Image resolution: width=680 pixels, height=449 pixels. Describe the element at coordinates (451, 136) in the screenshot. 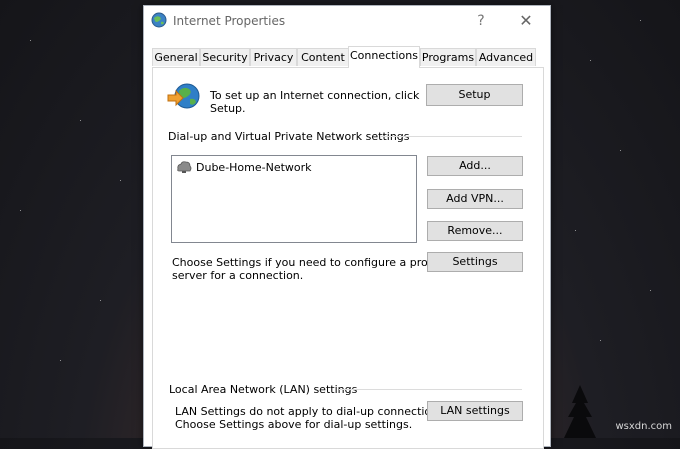

I see `dialup-section-divider` at that location.